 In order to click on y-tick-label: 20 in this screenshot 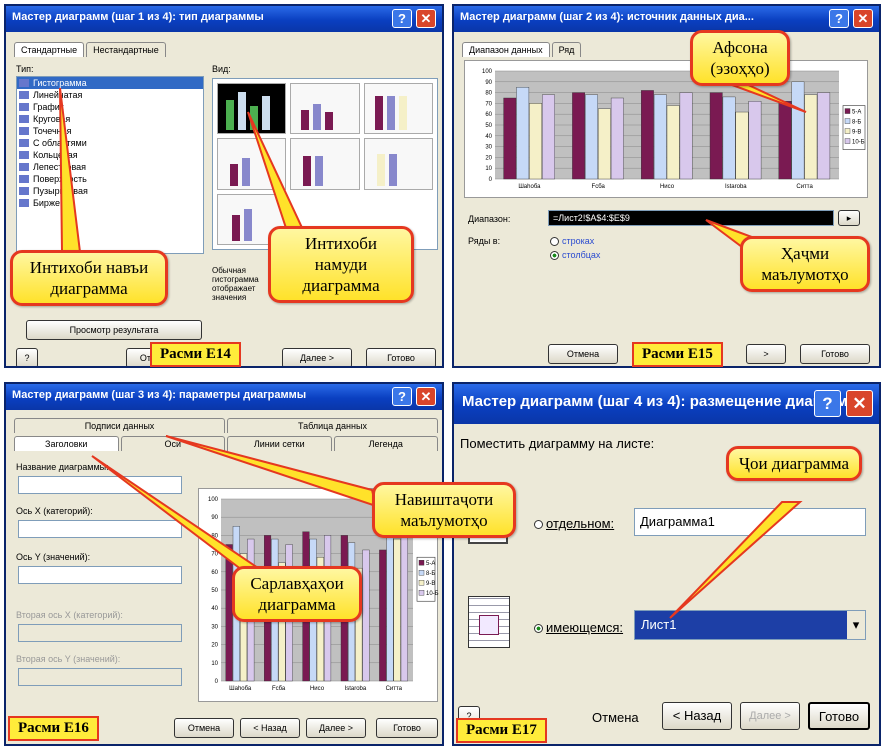, I will do `click(488, 158)`.